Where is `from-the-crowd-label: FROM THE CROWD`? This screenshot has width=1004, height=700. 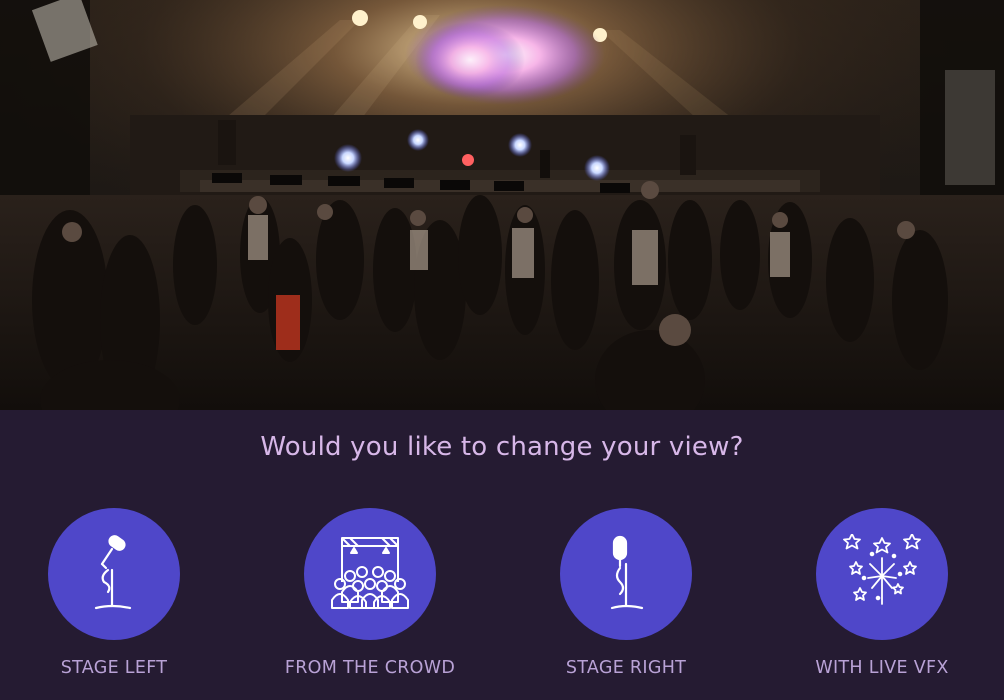 from-the-crowd-label: FROM THE CROWD is located at coordinates (370, 668).